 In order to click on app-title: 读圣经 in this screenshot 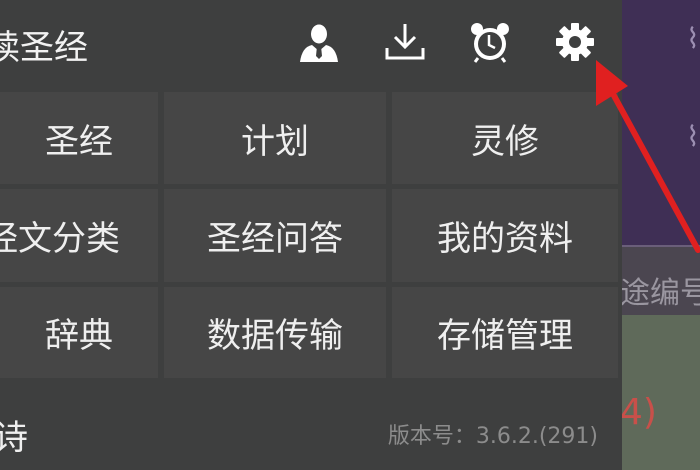, I will do `click(44, 48)`.